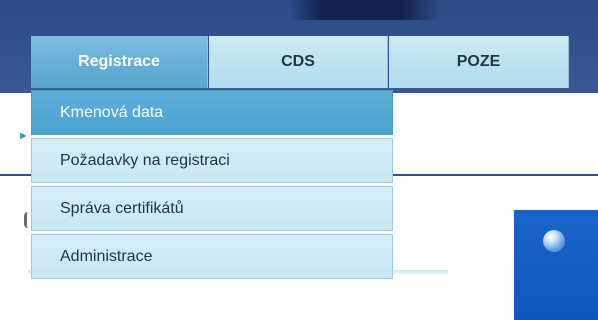  I want to click on menu-item-pozadavky-na-registraci: Požadavky na registraci, so click(212, 160).